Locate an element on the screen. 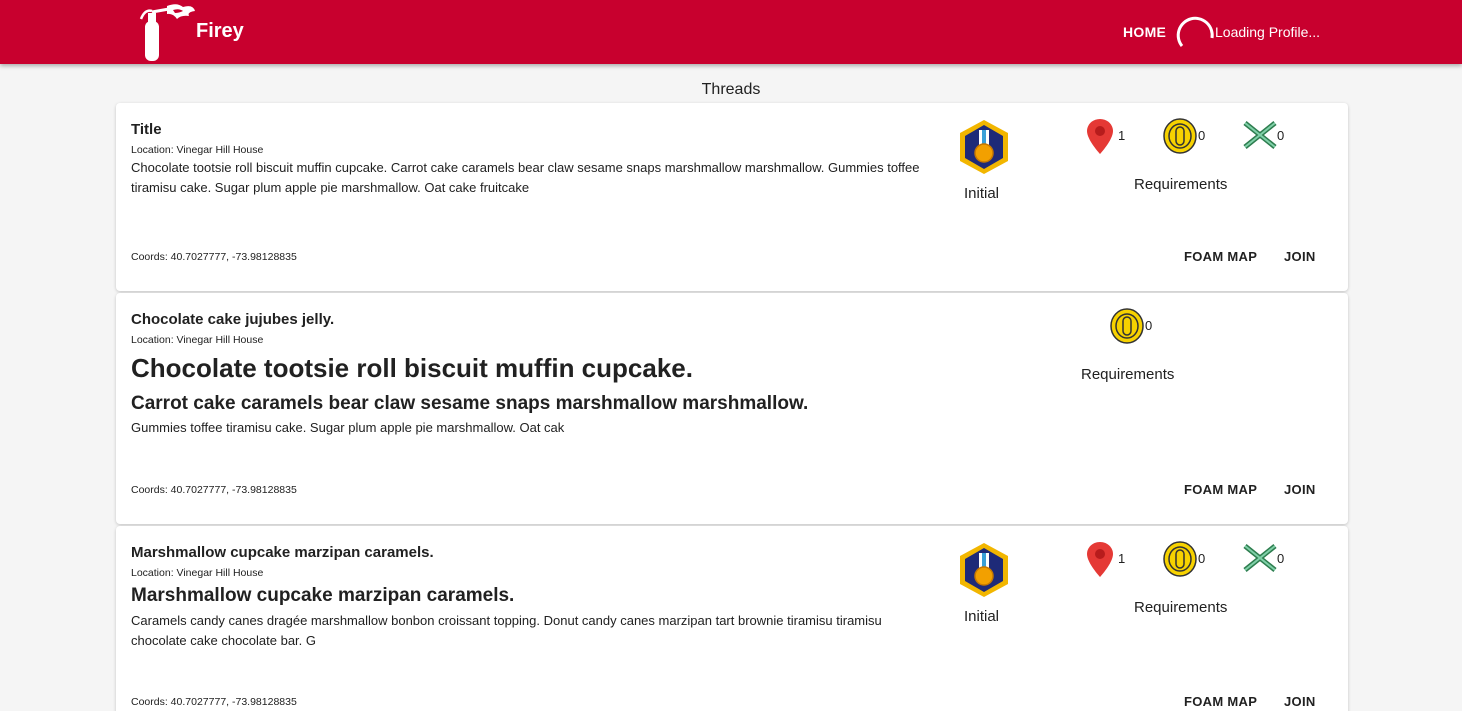 This screenshot has width=1462, height=711. thread-heading-2: Marshmallow cupcake marzipan caramels. is located at coordinates (323, 595).